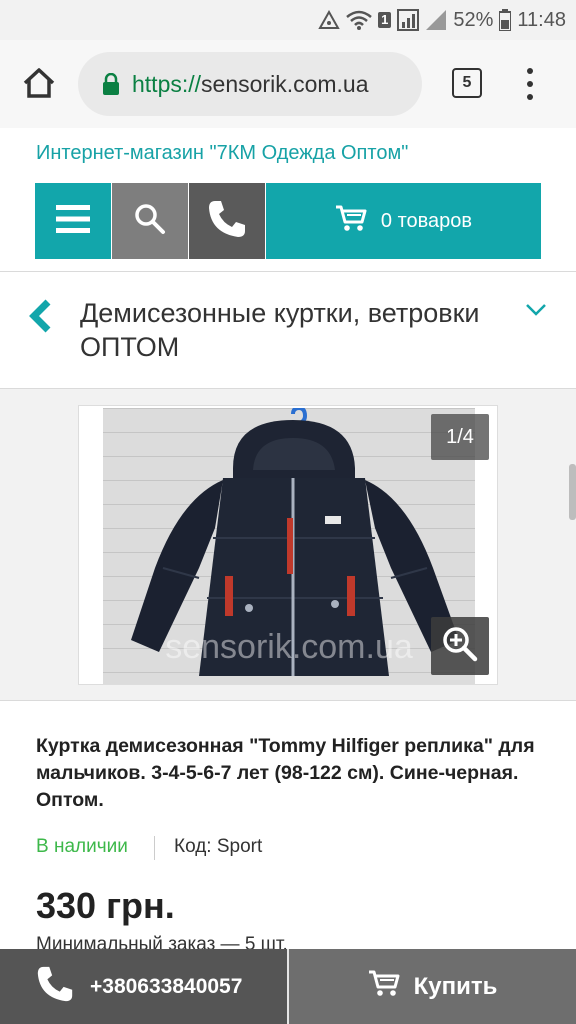 This screenshot has height=1024, width=576. What do you see at coordinates (39, 83) in the screenshot?
I see `home-icon` at bounding box center [39, 83].